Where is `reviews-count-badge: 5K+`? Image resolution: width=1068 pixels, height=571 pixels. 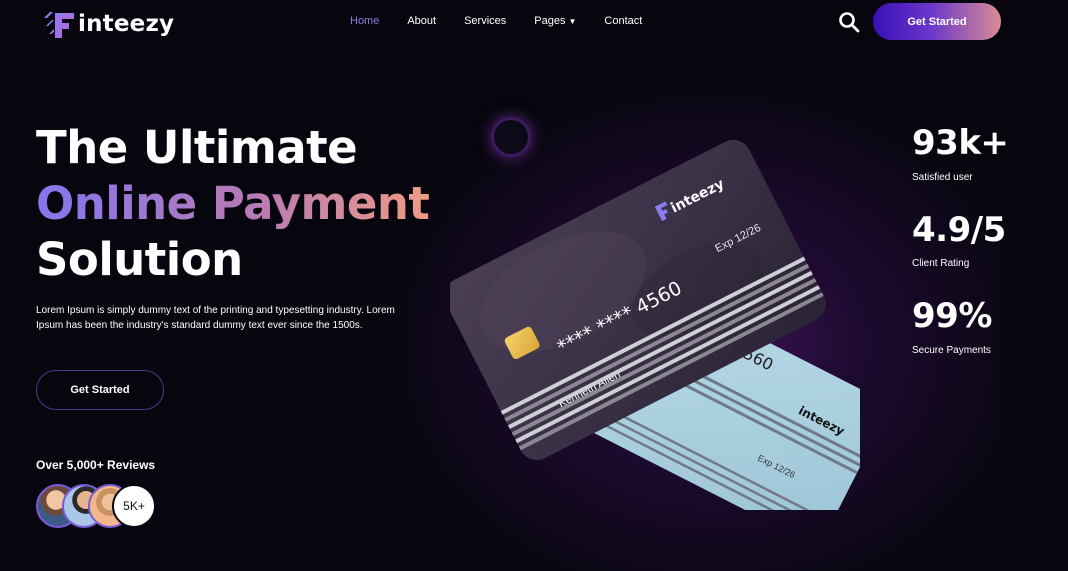 reviews-count-badge: 5K+ is located at coordinates (134, 506).